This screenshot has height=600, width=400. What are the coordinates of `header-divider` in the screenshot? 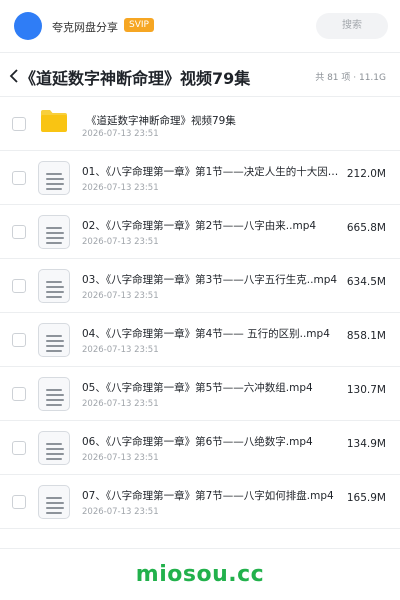 It's located at (200, 52).